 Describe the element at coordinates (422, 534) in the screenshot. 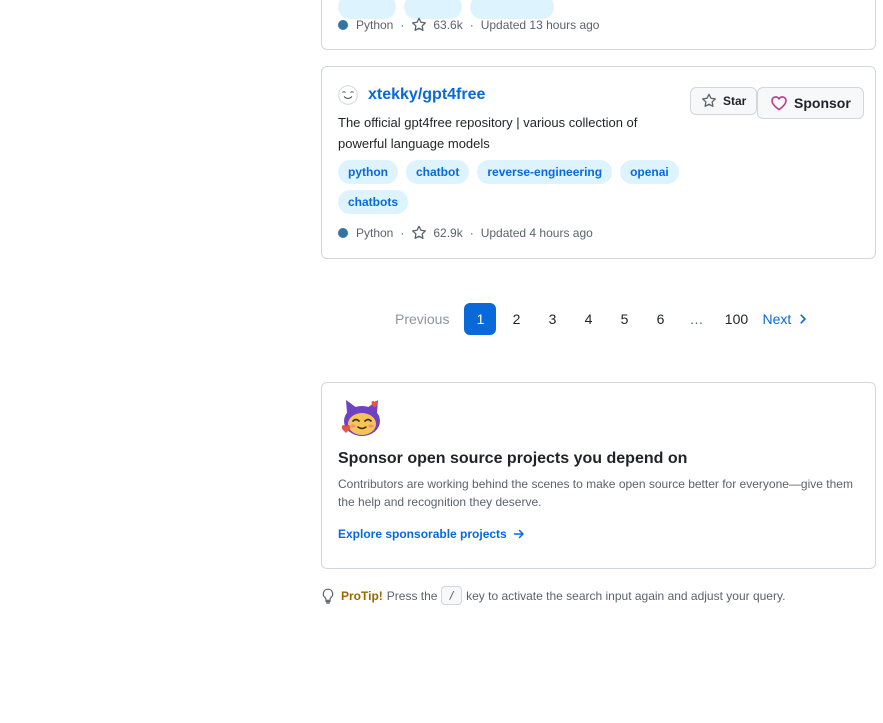

I see `explore-link-label: Explore sponsorable projects` at that location.